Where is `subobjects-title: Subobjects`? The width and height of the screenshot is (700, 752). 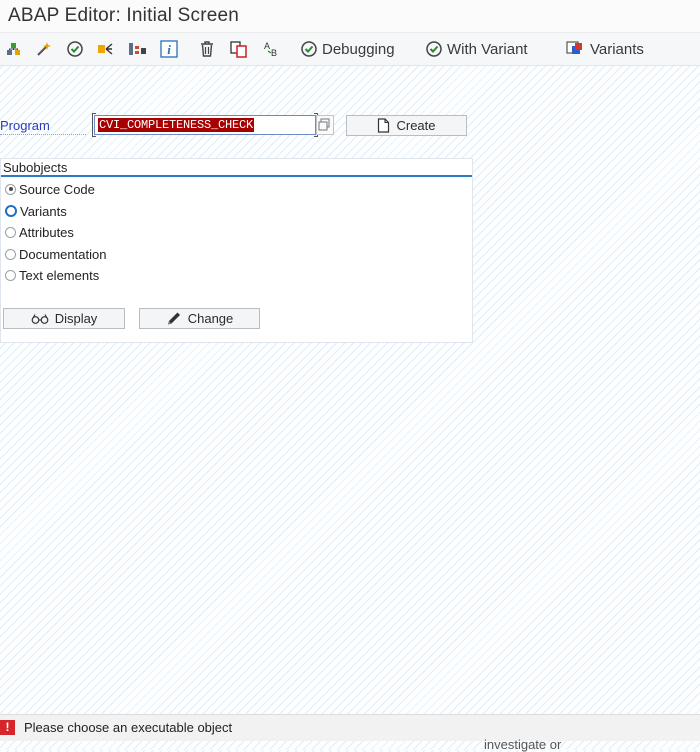
subobjects-title: Subobjects is located at coordinates (35, 167).